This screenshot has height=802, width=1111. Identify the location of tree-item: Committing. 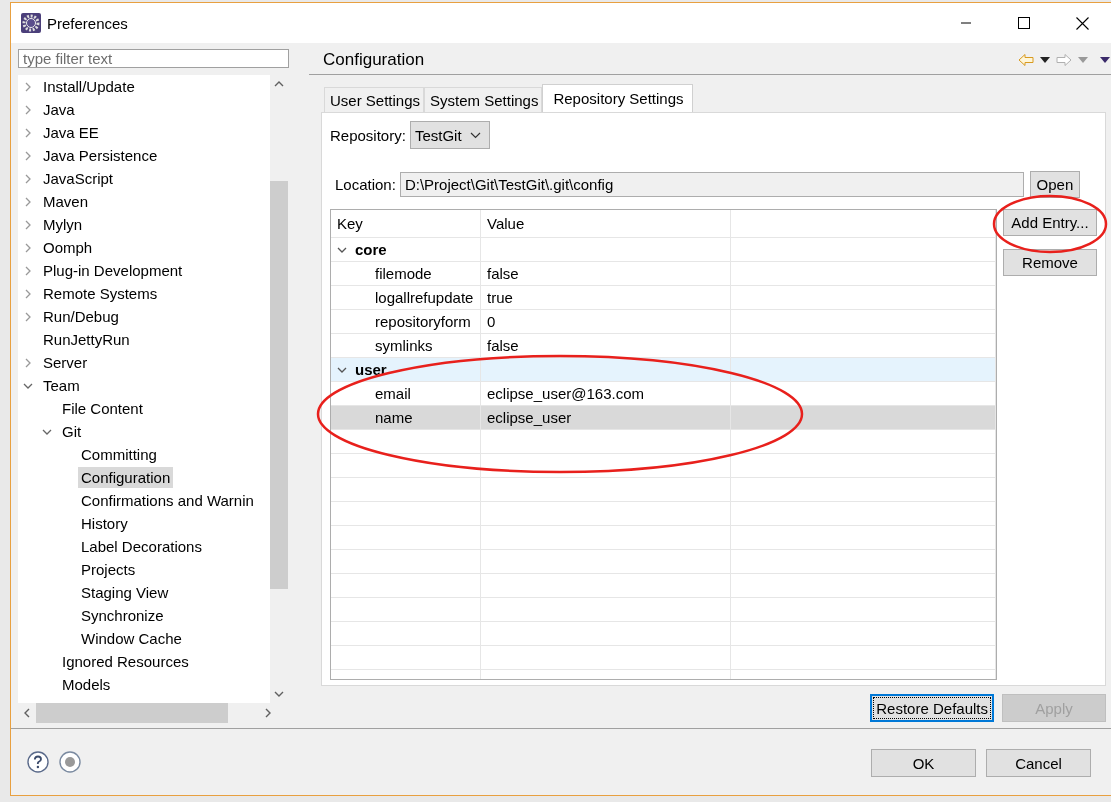
(119, 454).